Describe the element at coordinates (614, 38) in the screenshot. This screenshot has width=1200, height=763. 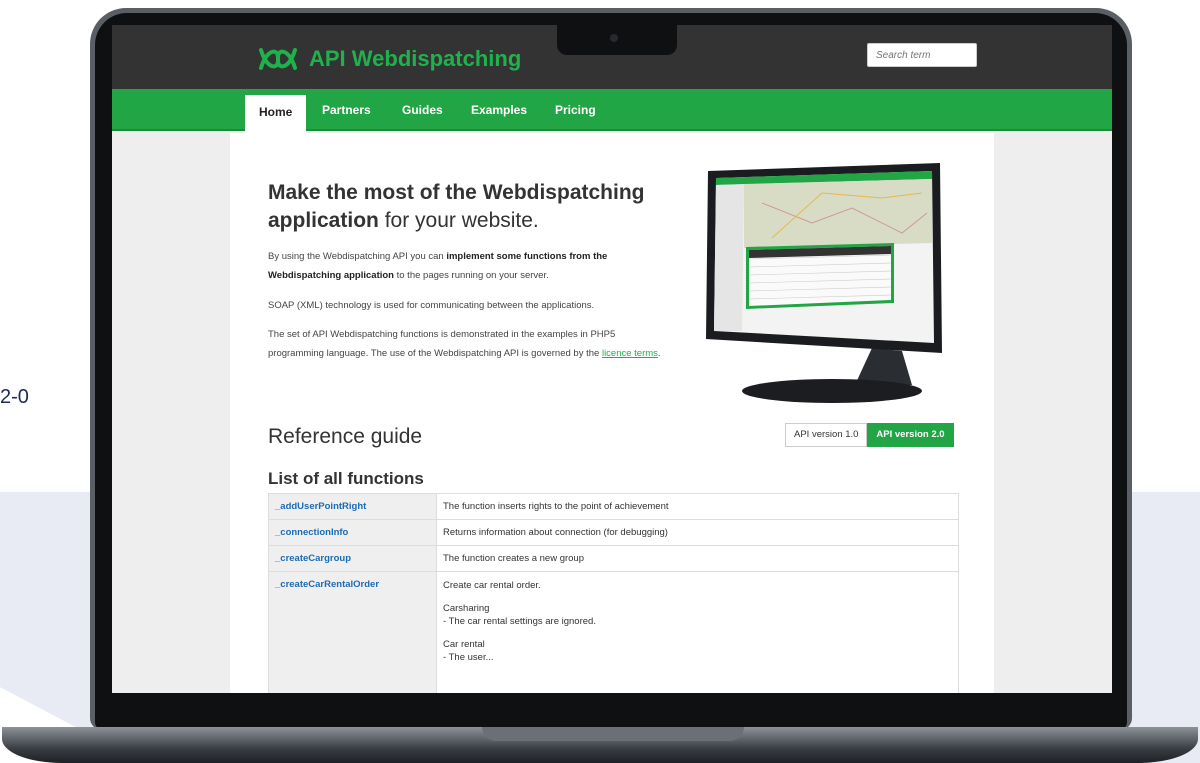
I see `camera-icon` at that location.